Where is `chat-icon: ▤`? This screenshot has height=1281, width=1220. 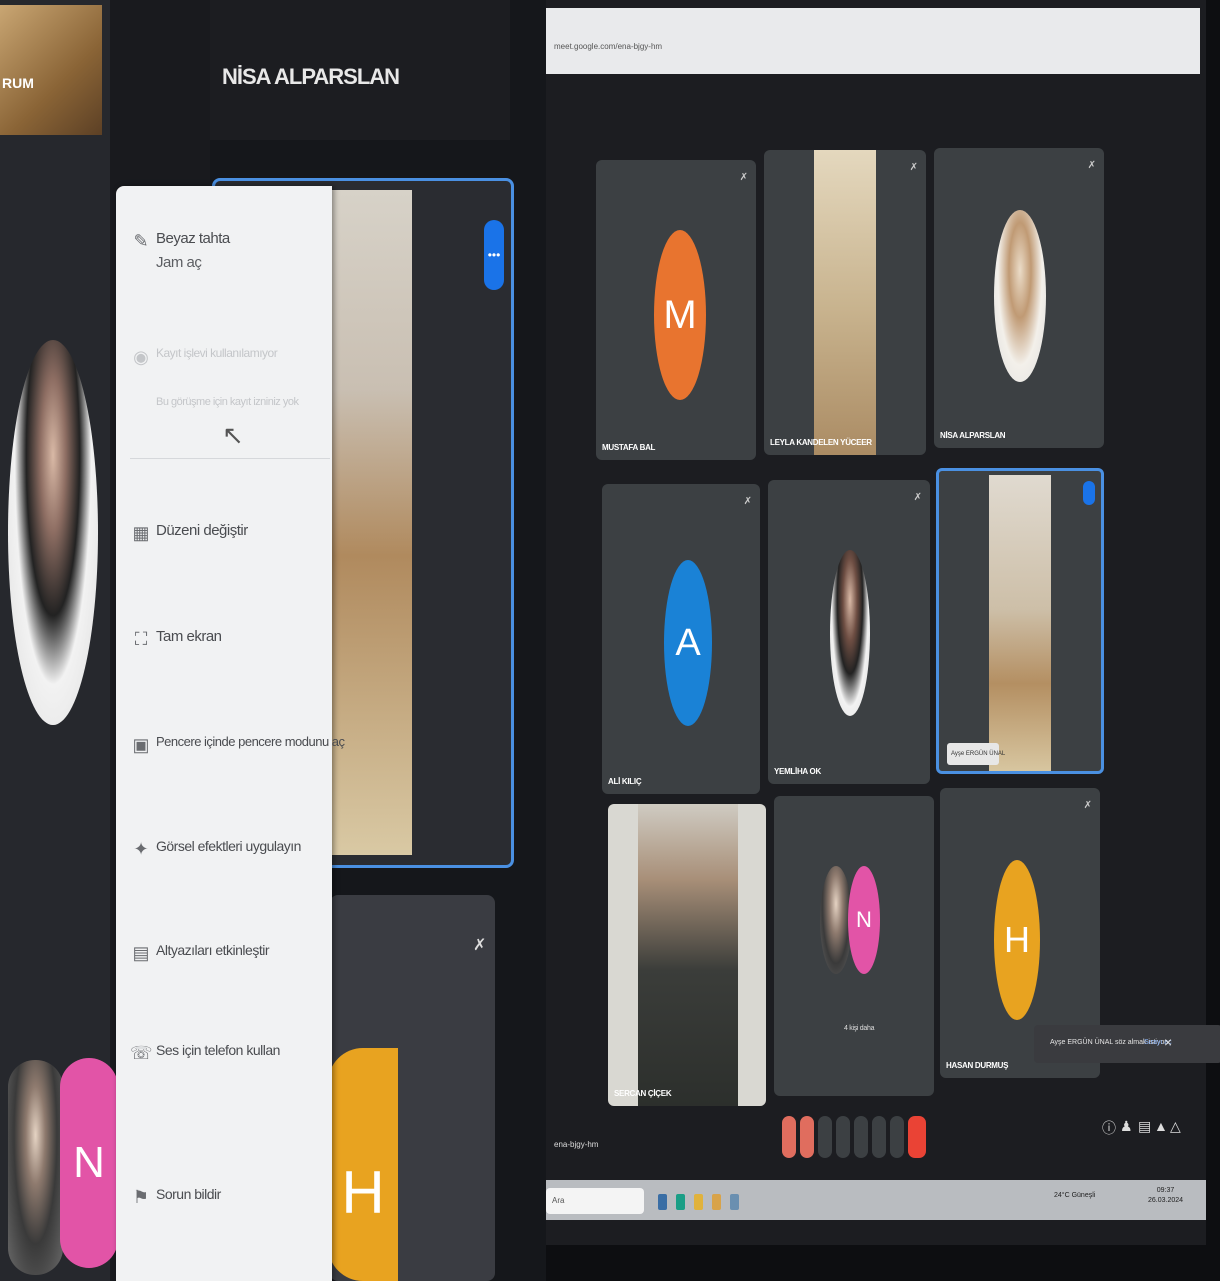 chat-icon: ▤ is located at coordinates (1144, 1126).